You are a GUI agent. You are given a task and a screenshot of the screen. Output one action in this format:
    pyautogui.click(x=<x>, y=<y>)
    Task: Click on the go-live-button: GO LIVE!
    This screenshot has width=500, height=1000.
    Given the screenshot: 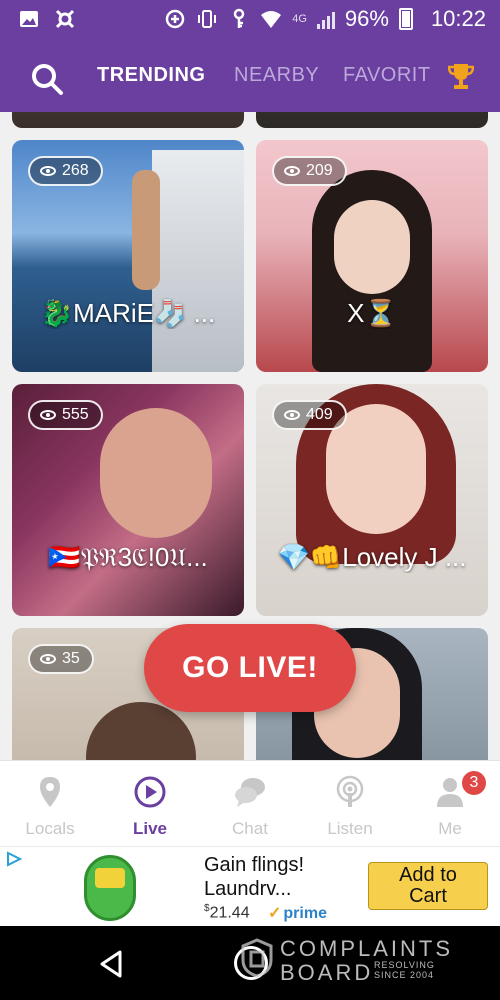 What is the action you would take?
    pyautogui.click(x=250, y=668)
    